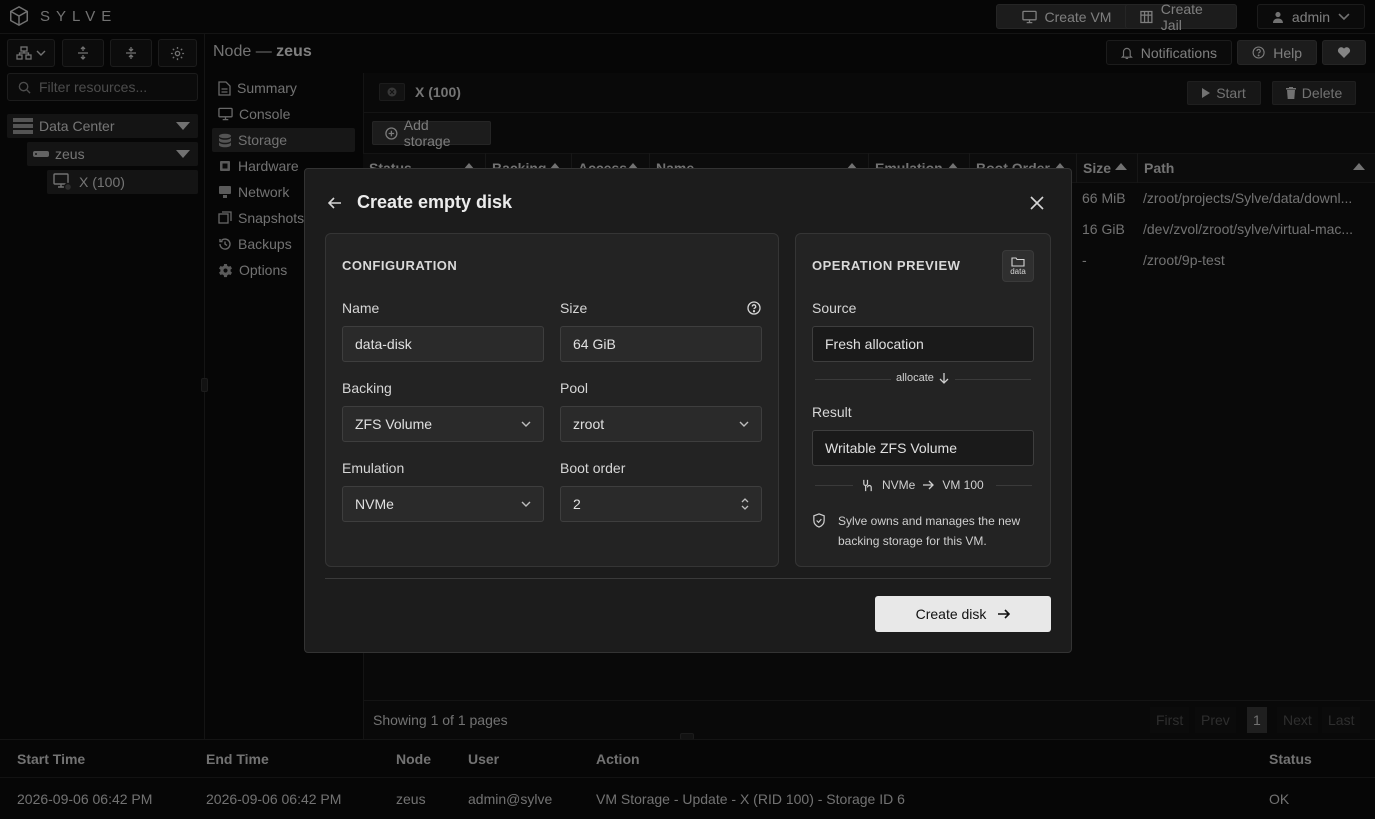 The image size is (1375, 819). Describe the element at coordinates (834, 308) in the screenshot. I see `source-label: Source` at that location.